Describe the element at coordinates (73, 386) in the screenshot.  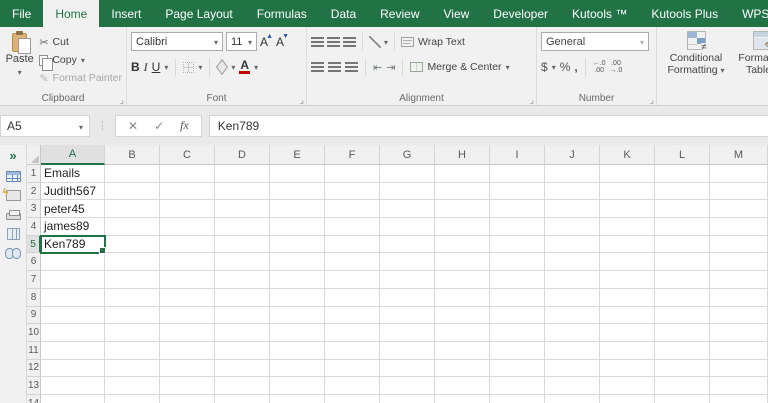
I see `cell-A13` at that location.